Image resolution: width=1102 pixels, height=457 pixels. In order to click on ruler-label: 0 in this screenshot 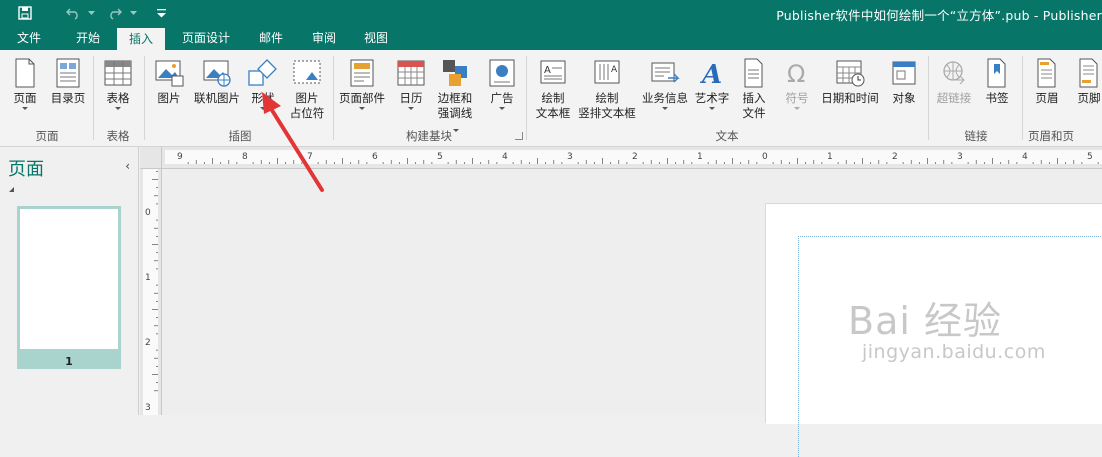, I will do `click(765, 157)`.